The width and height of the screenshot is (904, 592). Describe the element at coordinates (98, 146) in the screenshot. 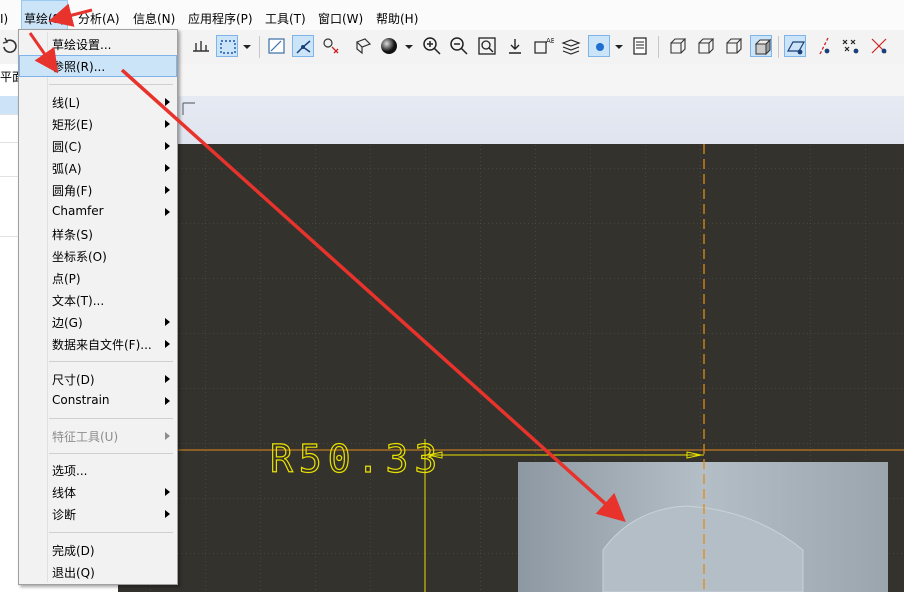

I see `menu-item-circle: 圆(C)` at that location.